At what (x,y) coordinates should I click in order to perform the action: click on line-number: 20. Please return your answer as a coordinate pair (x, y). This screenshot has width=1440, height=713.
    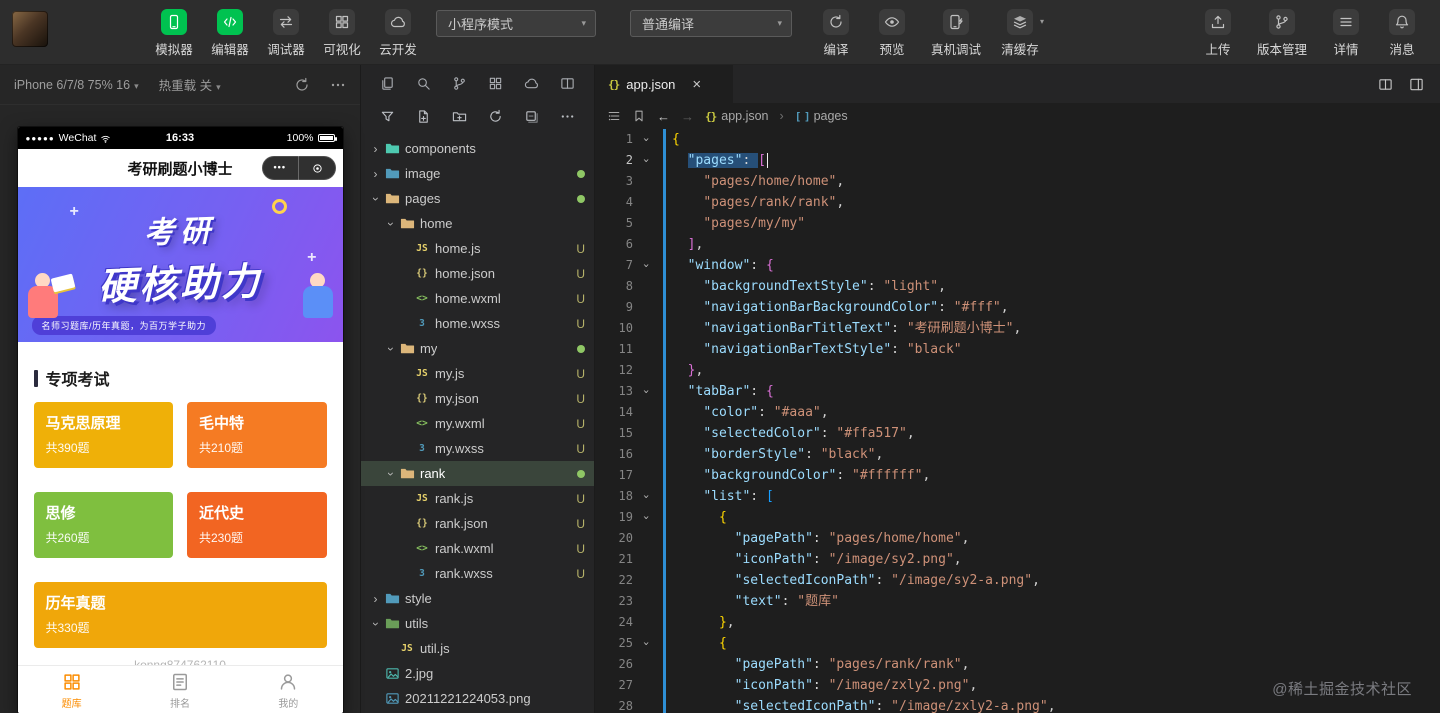
    Looking at the image, I should click on (616, 538).